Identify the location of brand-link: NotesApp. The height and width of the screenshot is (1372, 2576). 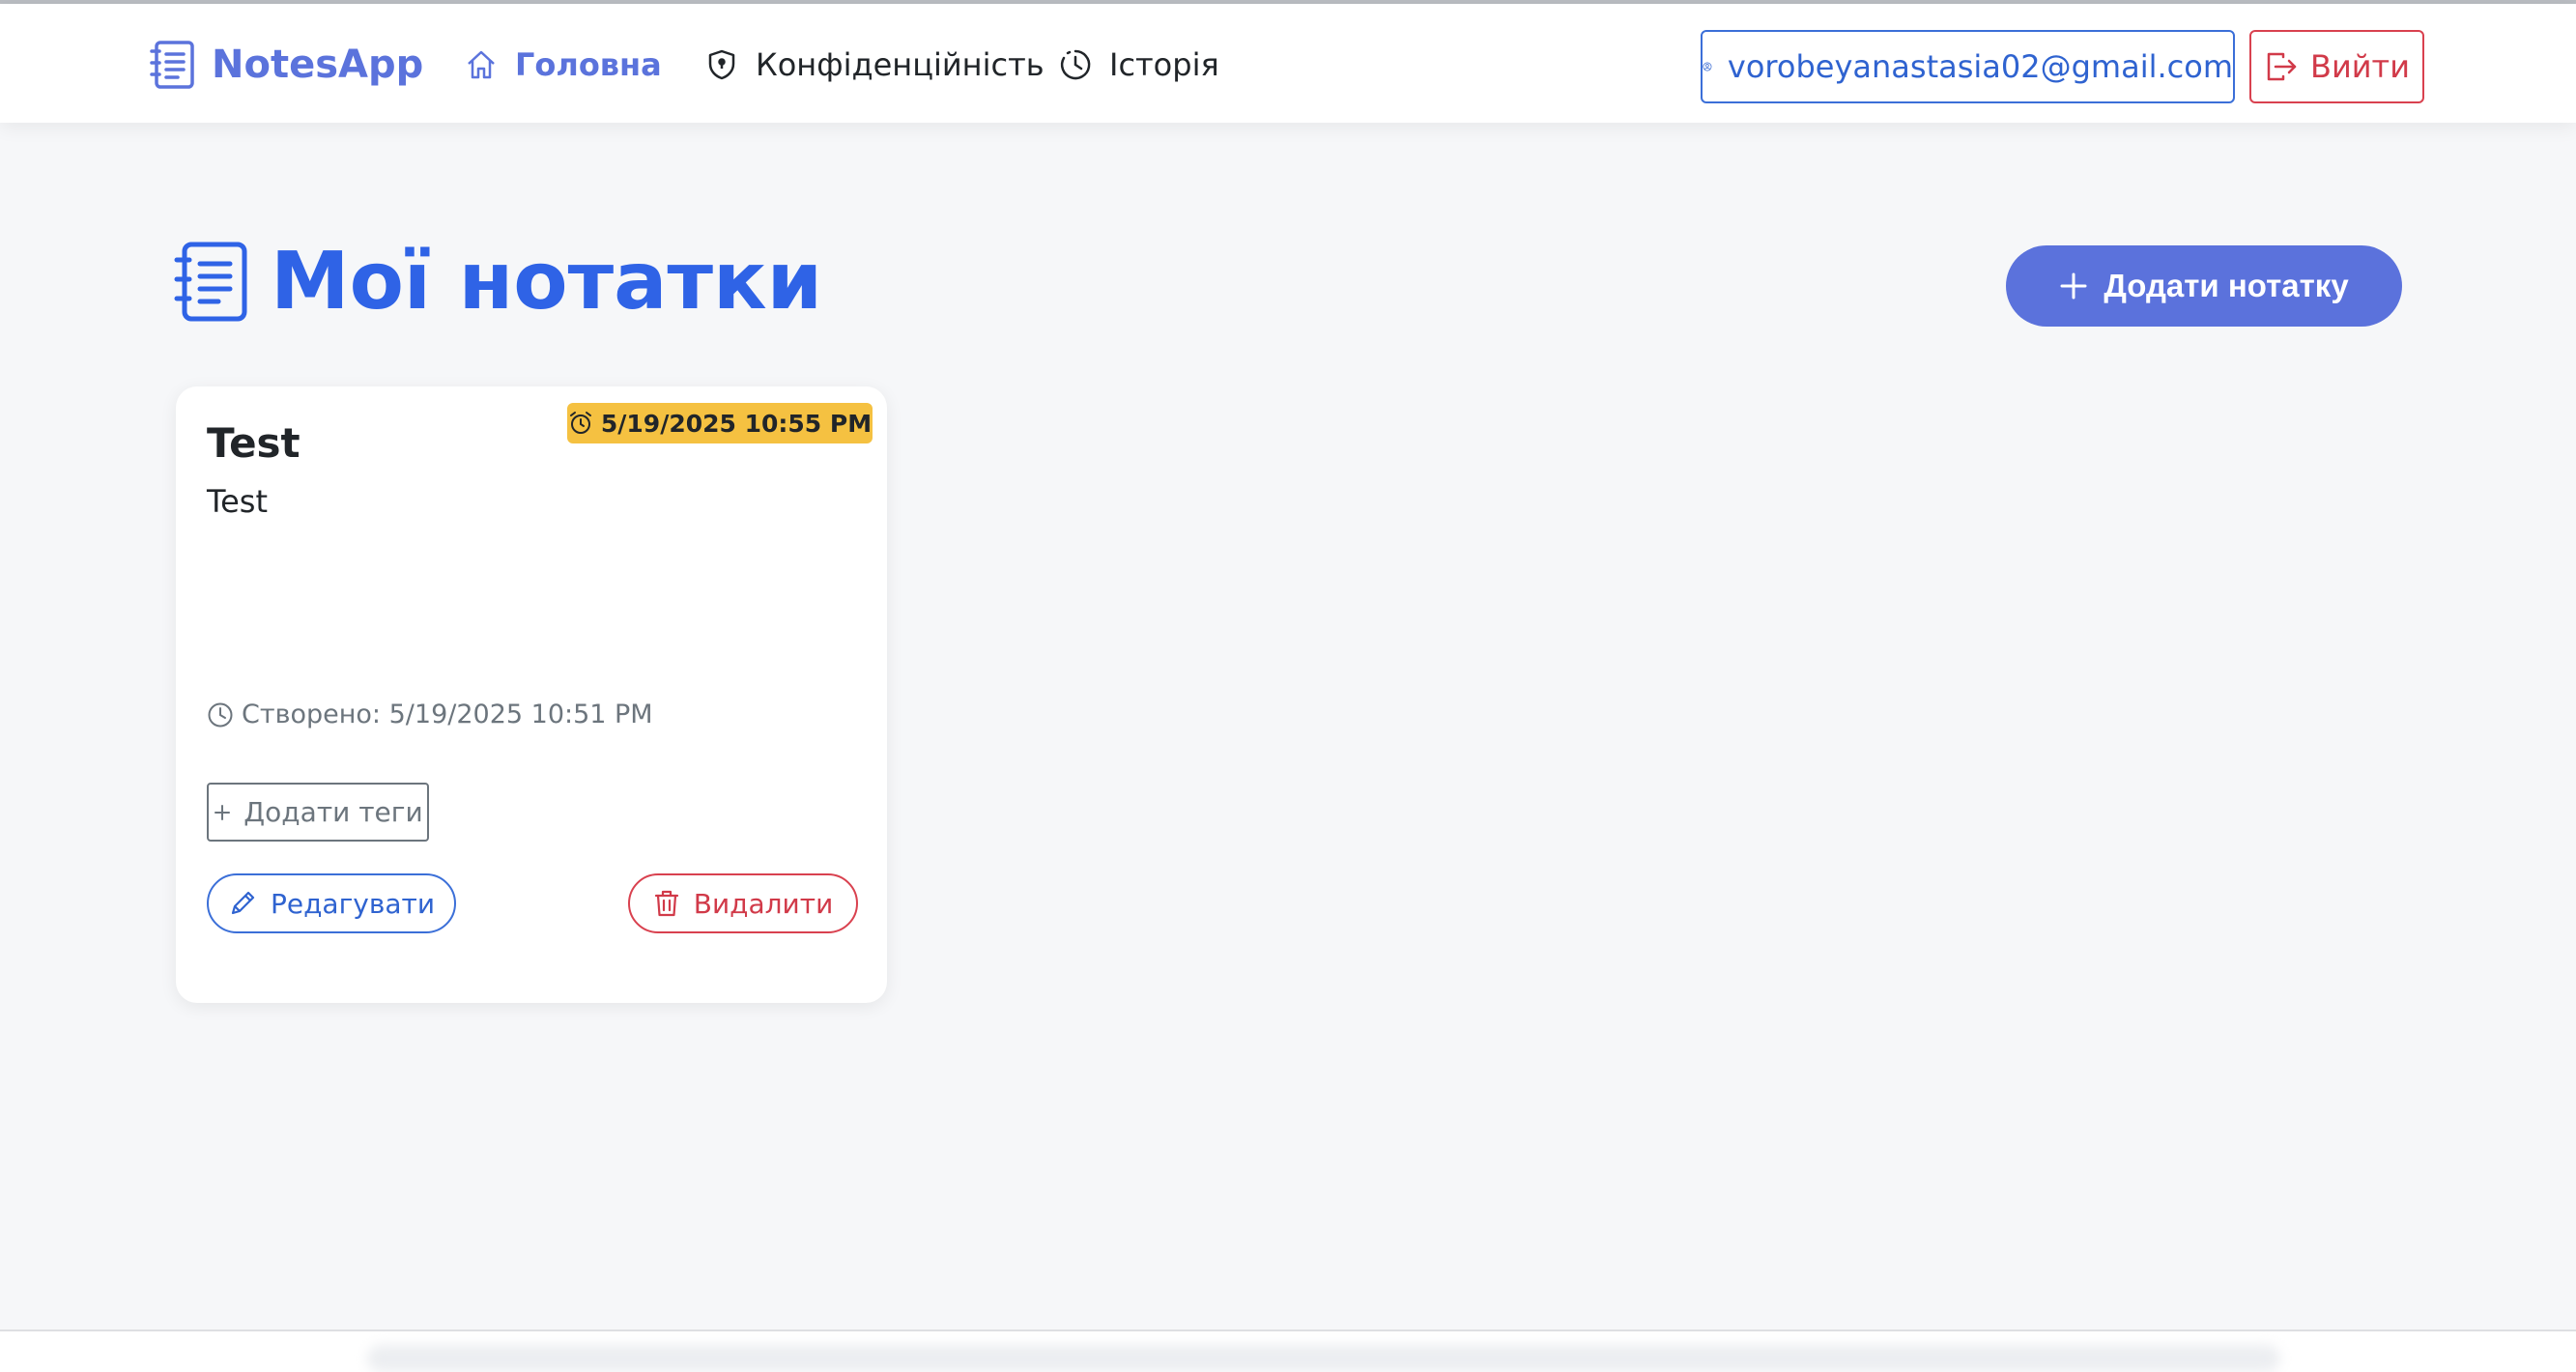
(286, 65).